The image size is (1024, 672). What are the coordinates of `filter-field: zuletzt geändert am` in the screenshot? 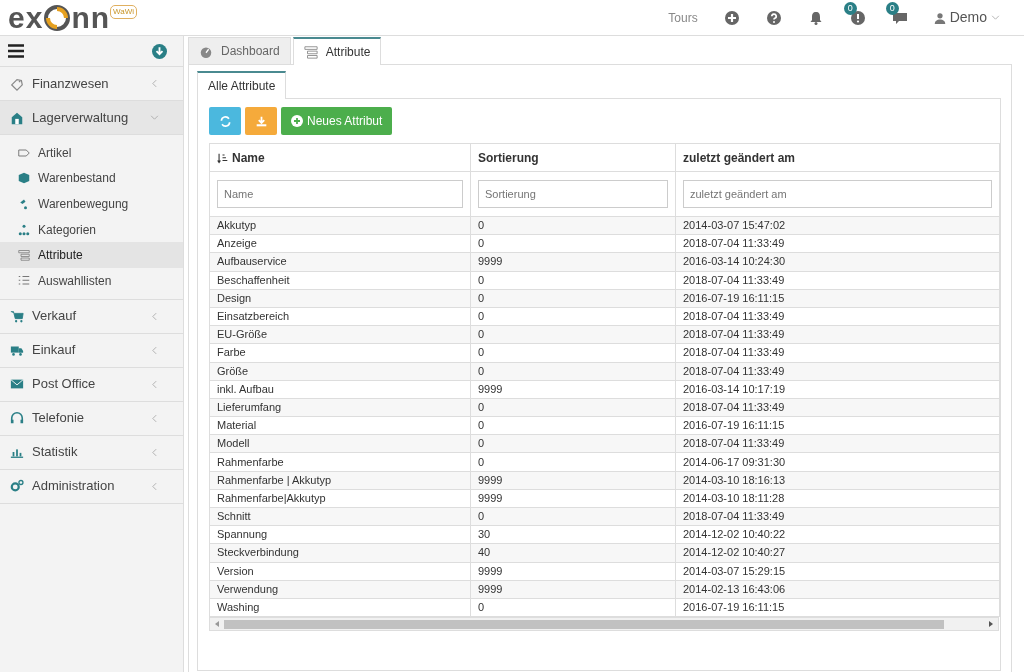 It's located at (837, 194).